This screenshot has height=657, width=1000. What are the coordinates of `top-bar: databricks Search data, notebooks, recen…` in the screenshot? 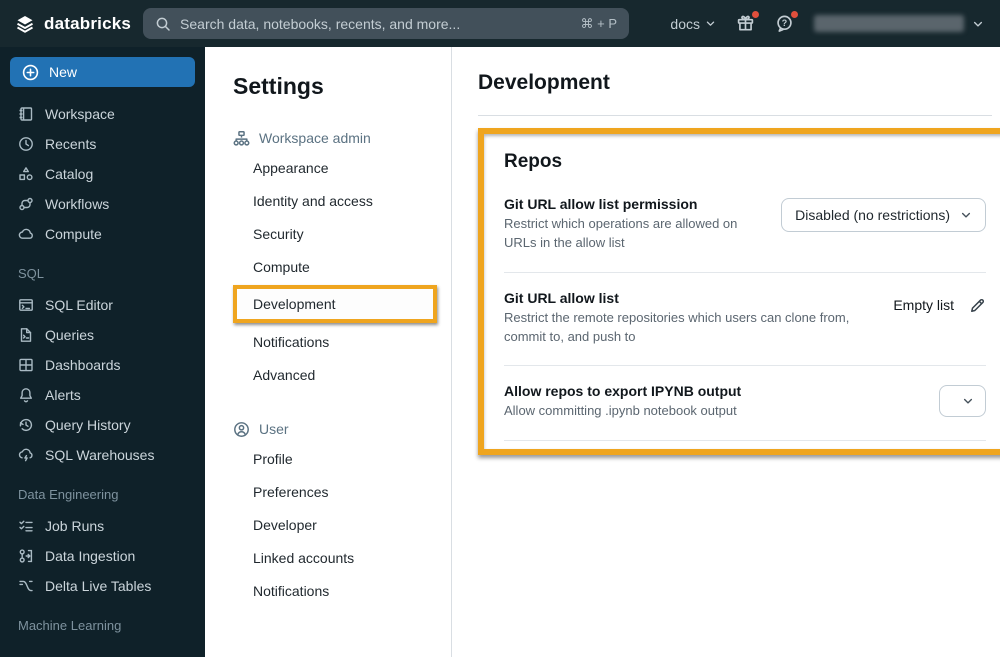 It's located at (500, 23).